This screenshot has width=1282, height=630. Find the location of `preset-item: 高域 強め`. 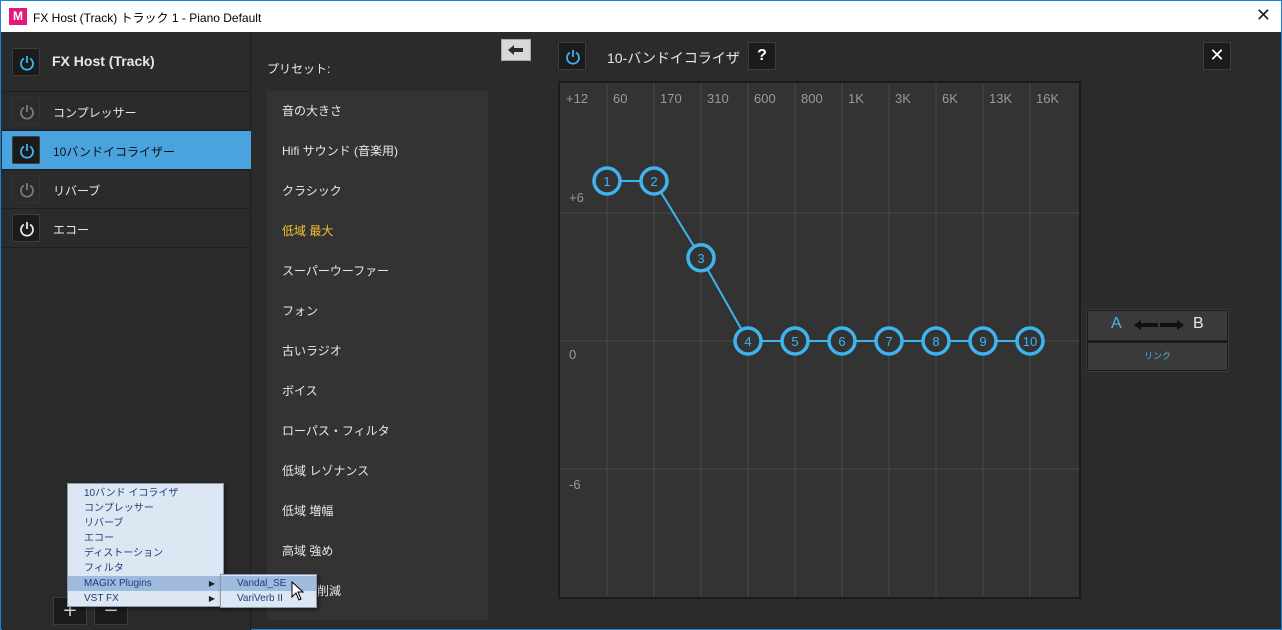

preset-item: 高域 強め is located at coordinates (377, 551).